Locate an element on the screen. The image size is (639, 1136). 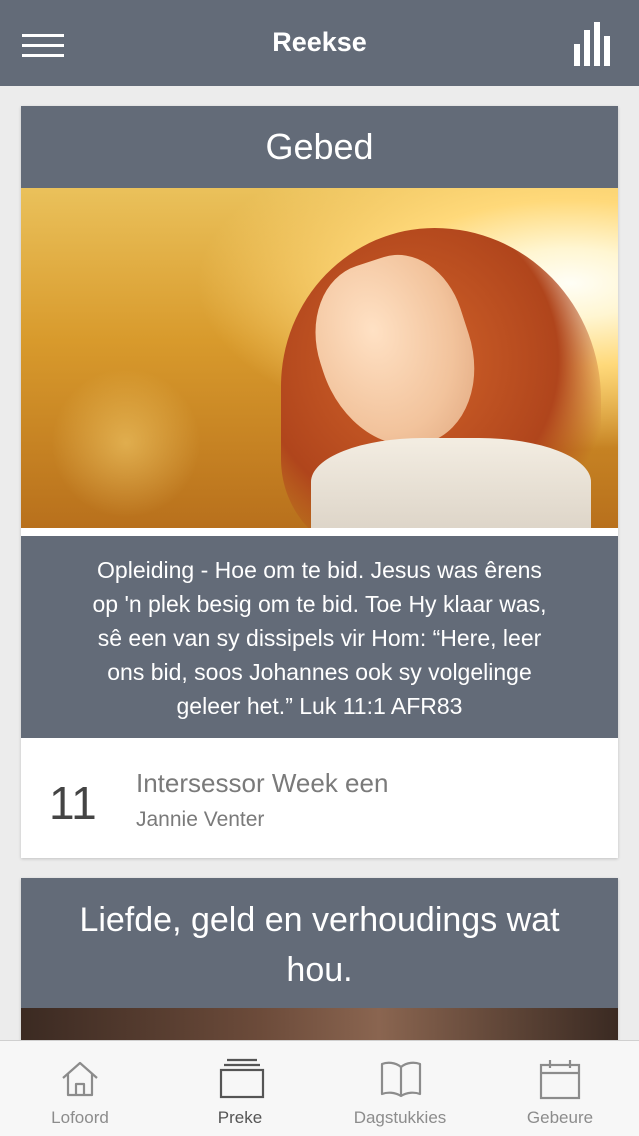
page-title: Reekse is located at coordinates (319, 42).